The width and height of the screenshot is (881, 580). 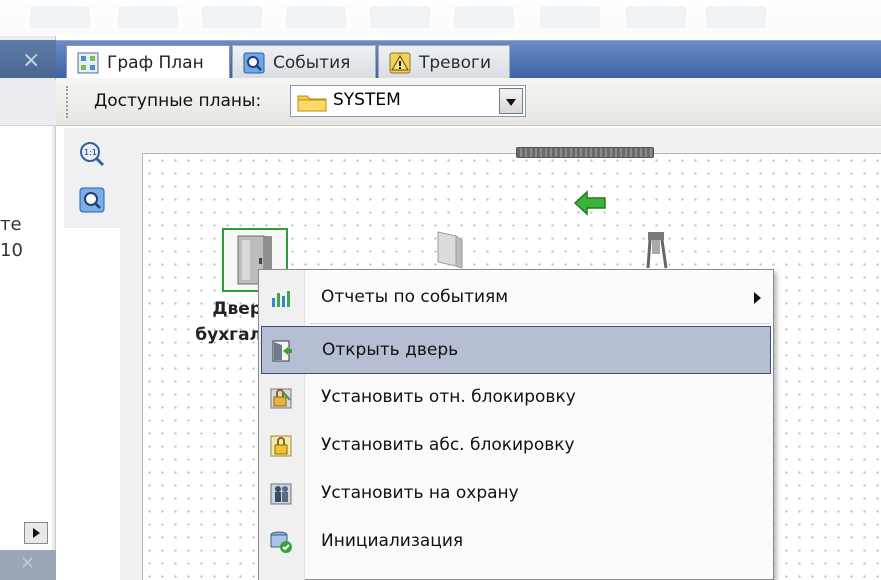 What do you see at coordinates (408, 101) in the screenshot?
I see `plan-select: SYSTEM` at bounding box center [408, 101].